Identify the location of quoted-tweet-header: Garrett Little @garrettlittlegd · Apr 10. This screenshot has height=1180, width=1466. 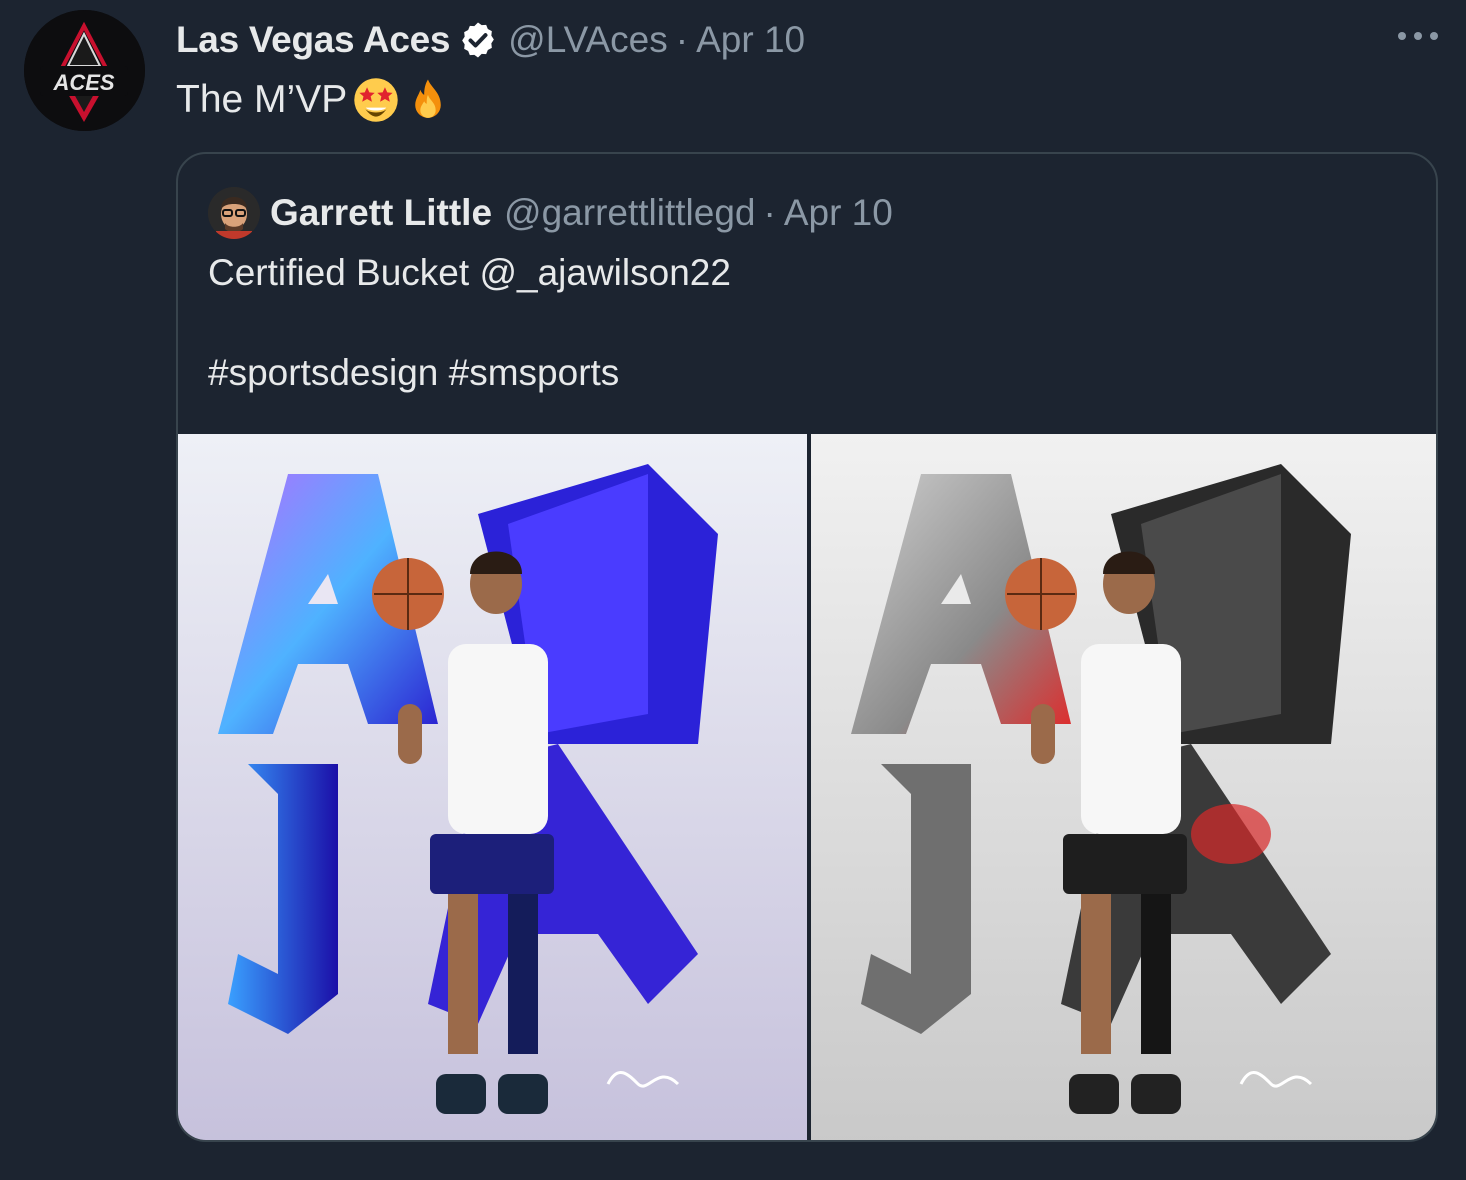
(550, 213).